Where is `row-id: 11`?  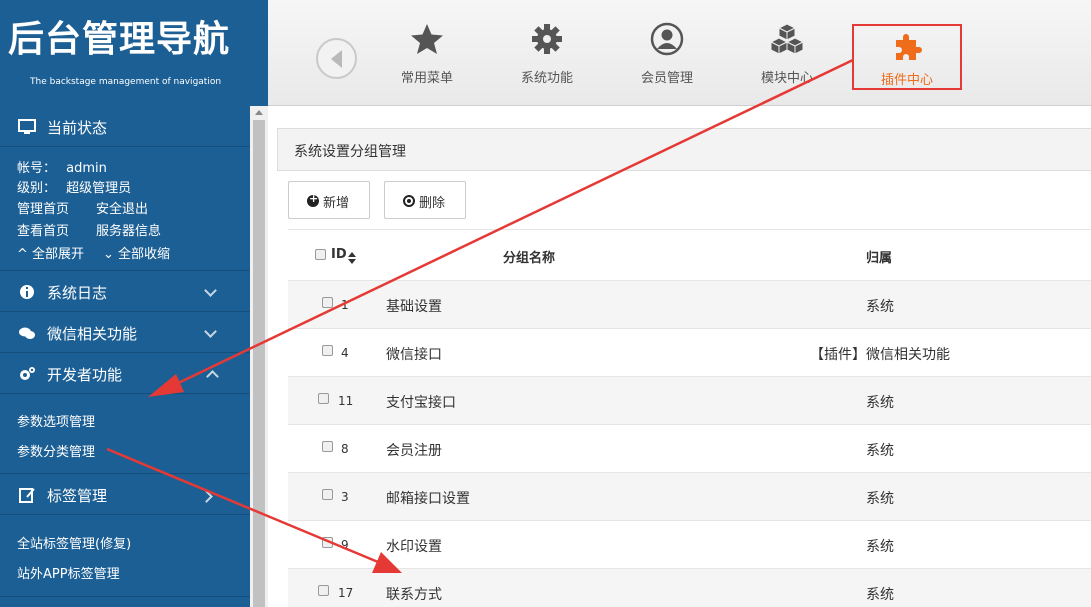 row-id: 11 is located at coordinates (346, 401).